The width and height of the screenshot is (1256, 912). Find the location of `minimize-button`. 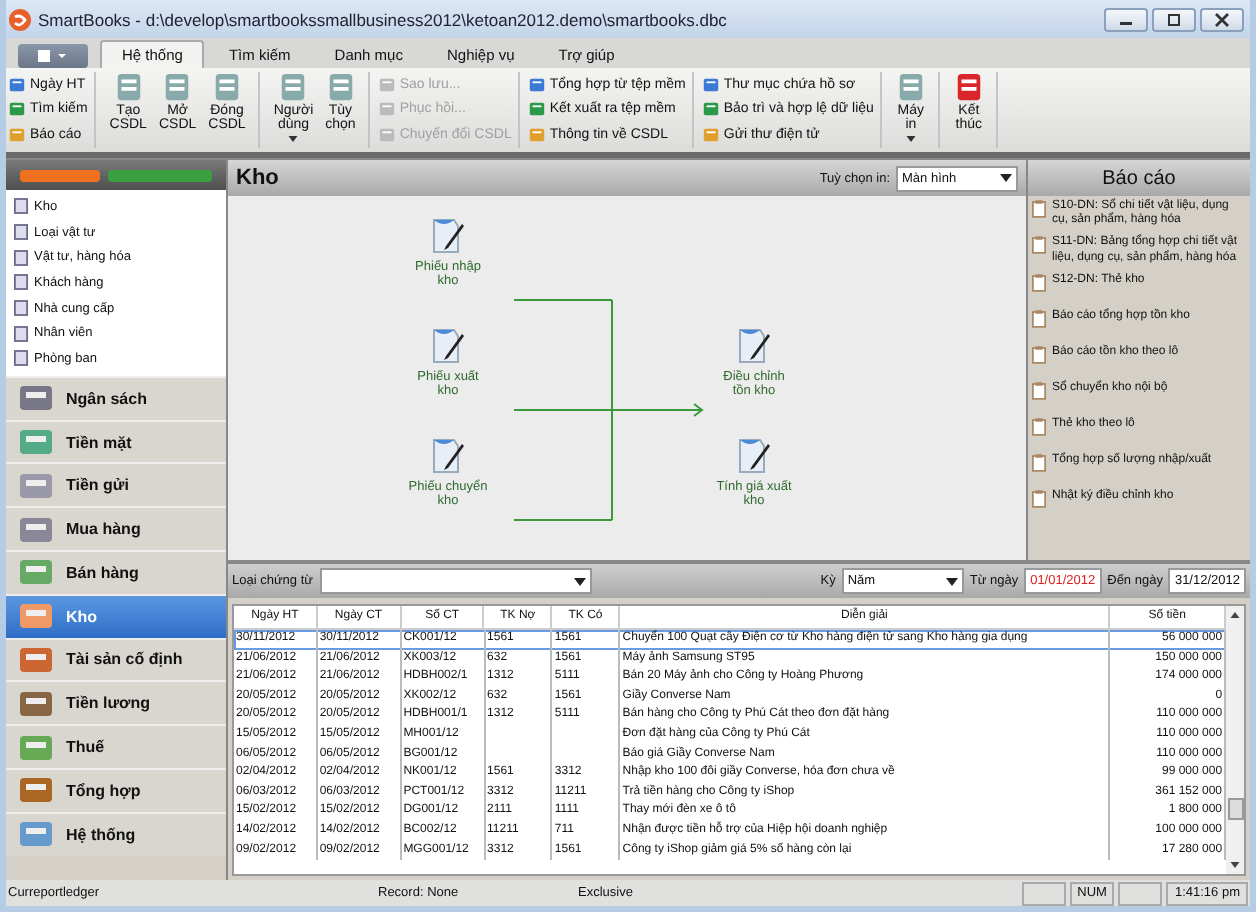

minimize-button is located at coordinates (1126, 19).